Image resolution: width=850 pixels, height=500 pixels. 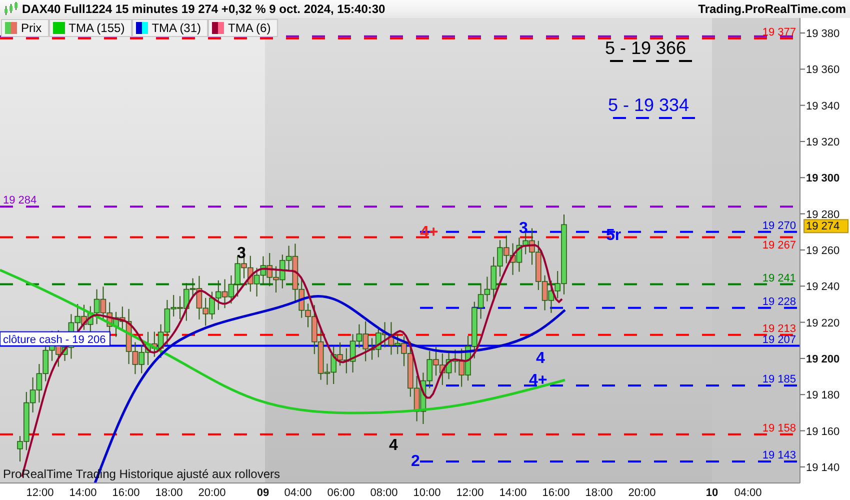 I want to click on wave-label: 5 - 19 366, so click(x=645, y=48).